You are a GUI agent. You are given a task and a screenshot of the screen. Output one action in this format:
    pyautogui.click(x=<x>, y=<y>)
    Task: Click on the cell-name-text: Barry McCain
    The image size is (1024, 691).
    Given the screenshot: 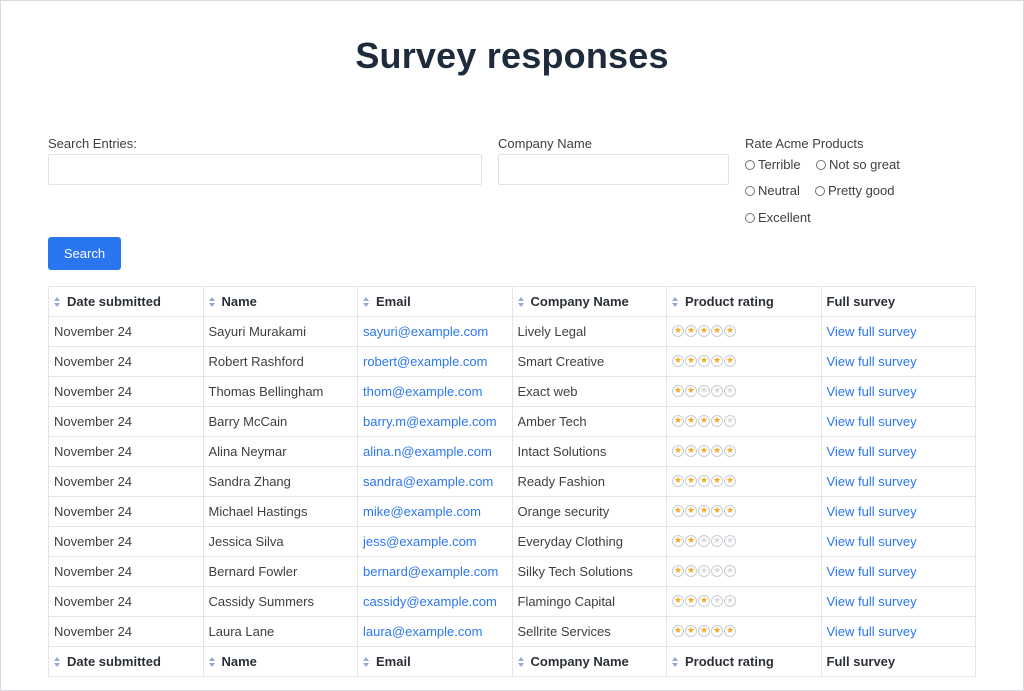 What is the action you would take?
    pyautogui.click(x=248, y=421)
    